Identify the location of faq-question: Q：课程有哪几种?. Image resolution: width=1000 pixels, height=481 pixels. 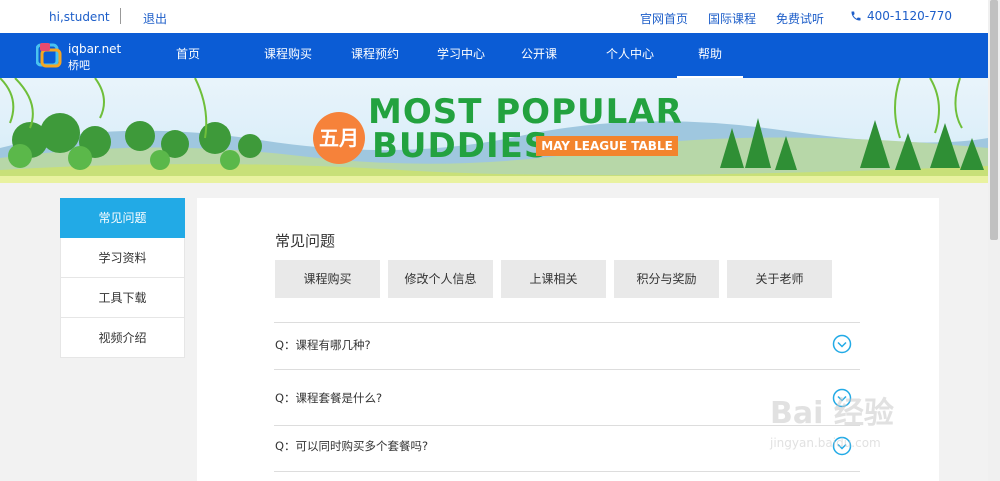
(323, 345).